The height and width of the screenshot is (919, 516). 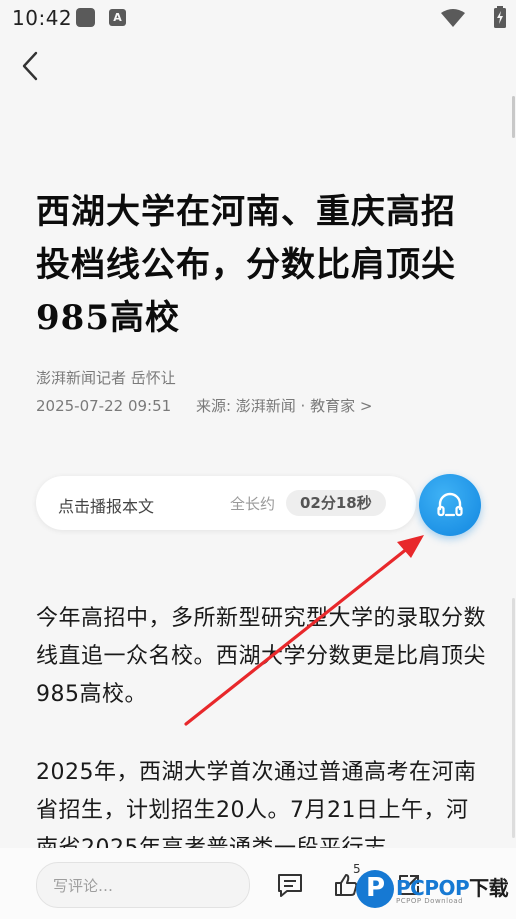 What do you see at coordinates (117, 17) in the screenshot?
I see `a-icon: A` at bounding box center [117, 17].